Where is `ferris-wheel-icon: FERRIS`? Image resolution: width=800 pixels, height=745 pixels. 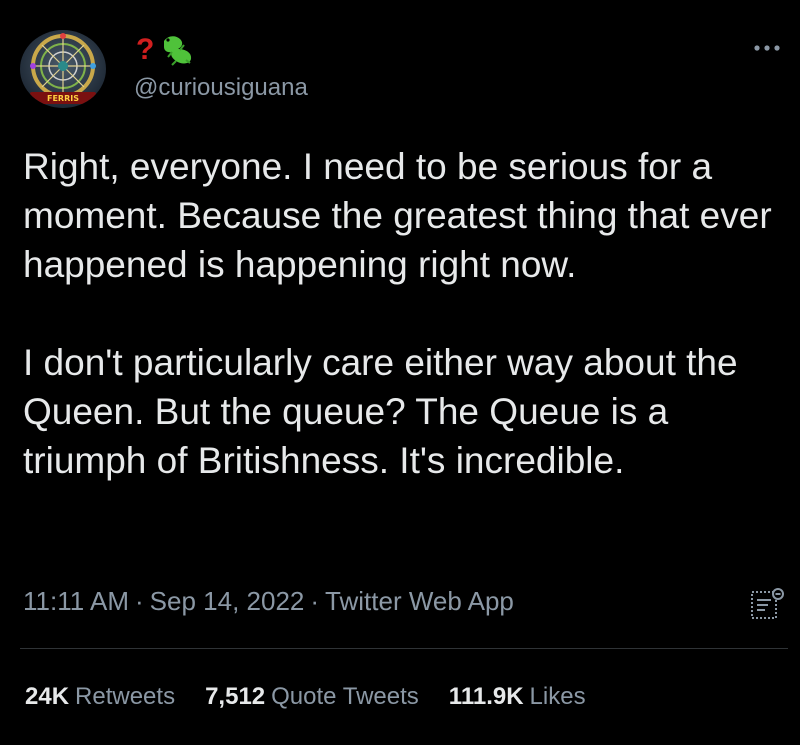
ferris-wheel-icon: FERRIS is located at coordinates (63, 69).